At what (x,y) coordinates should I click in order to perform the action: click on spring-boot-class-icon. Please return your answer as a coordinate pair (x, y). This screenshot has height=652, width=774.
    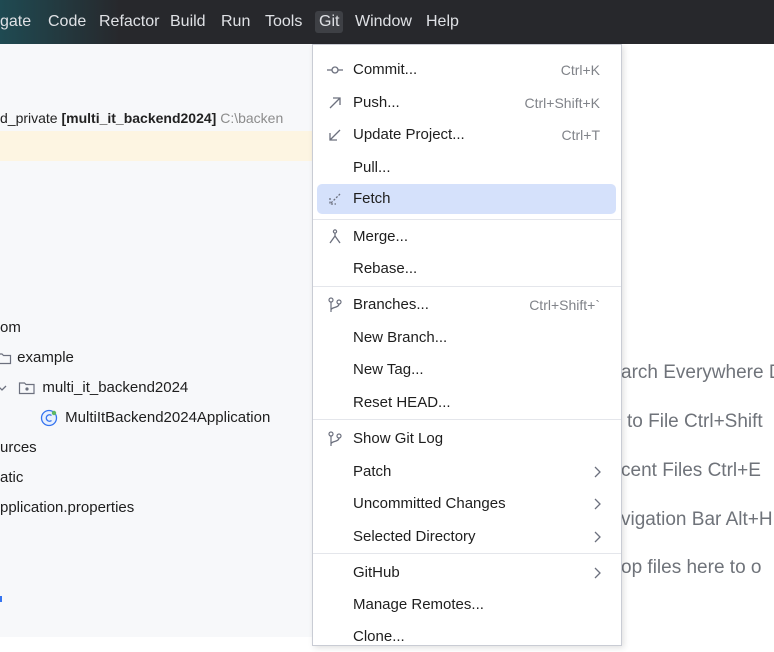
    Looking at the image, I should click on (49, 418).